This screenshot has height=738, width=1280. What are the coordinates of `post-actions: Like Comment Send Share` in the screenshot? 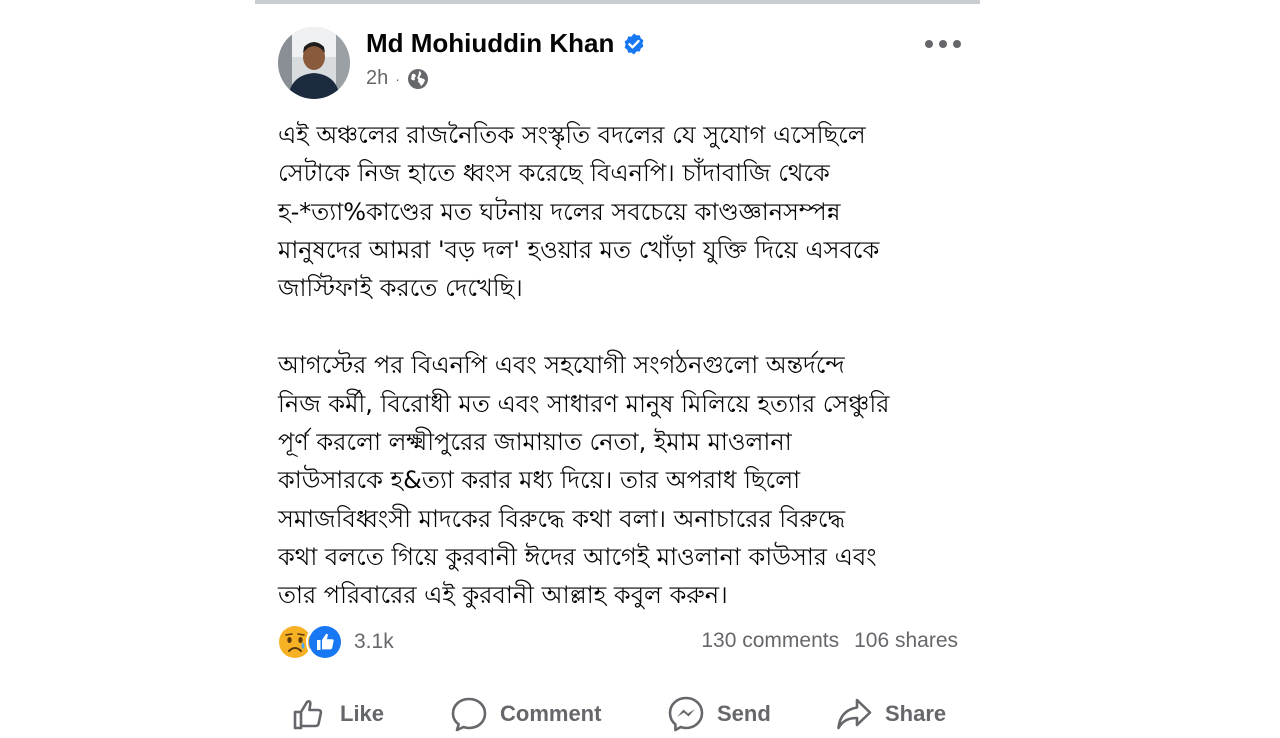 It's located at (617, 714).